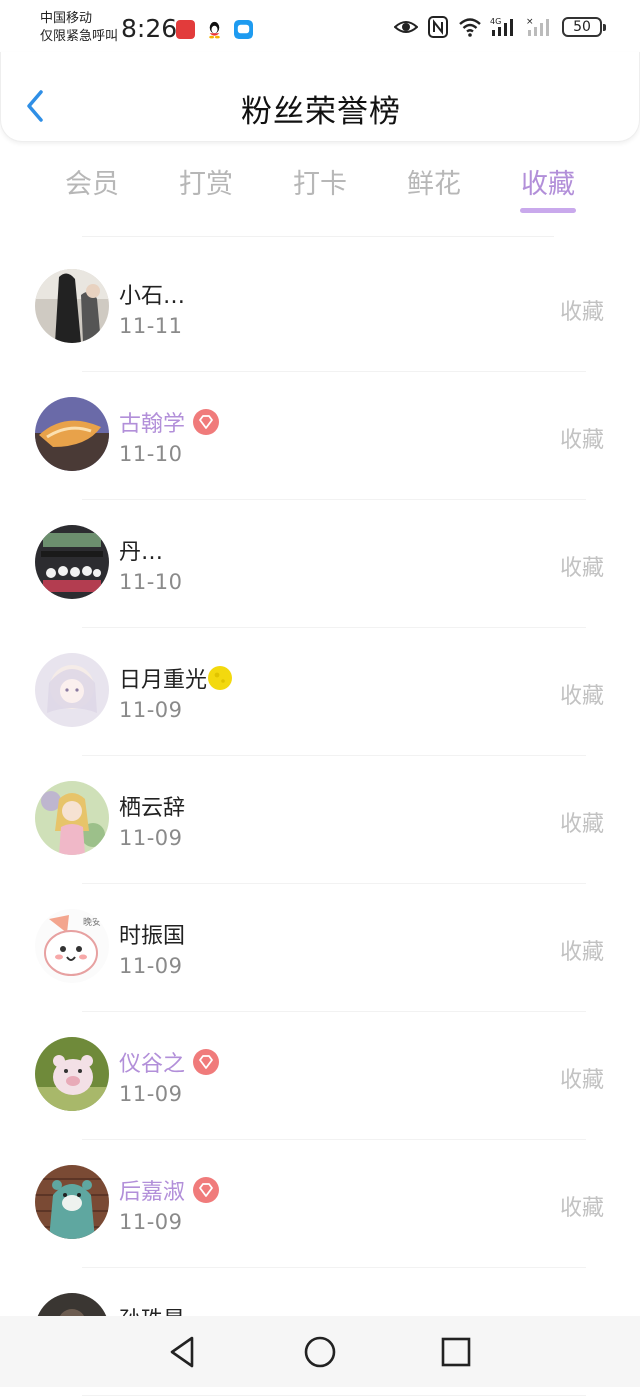  Describe the element at coordinates (72, 946) in the screenshot. I see `cartoon-avatar: 晚安` at that location.